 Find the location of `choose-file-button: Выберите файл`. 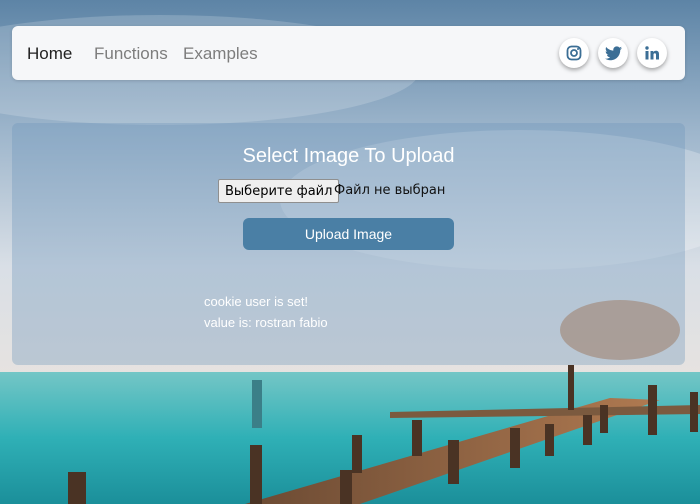

choose-file-button: Выберите файл is located at coordinates (279, 191).